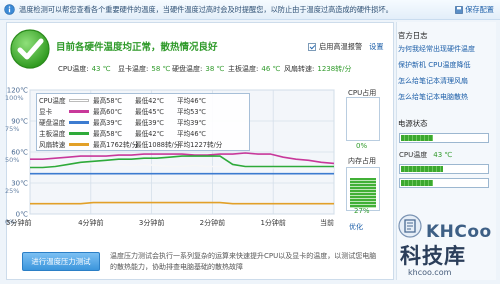 This screenshot has height=284, width=500. What do you see at coordinates (79, 144) in the screenshot?
I see `legend-swatch-fan` at bounding box center [79, 144].